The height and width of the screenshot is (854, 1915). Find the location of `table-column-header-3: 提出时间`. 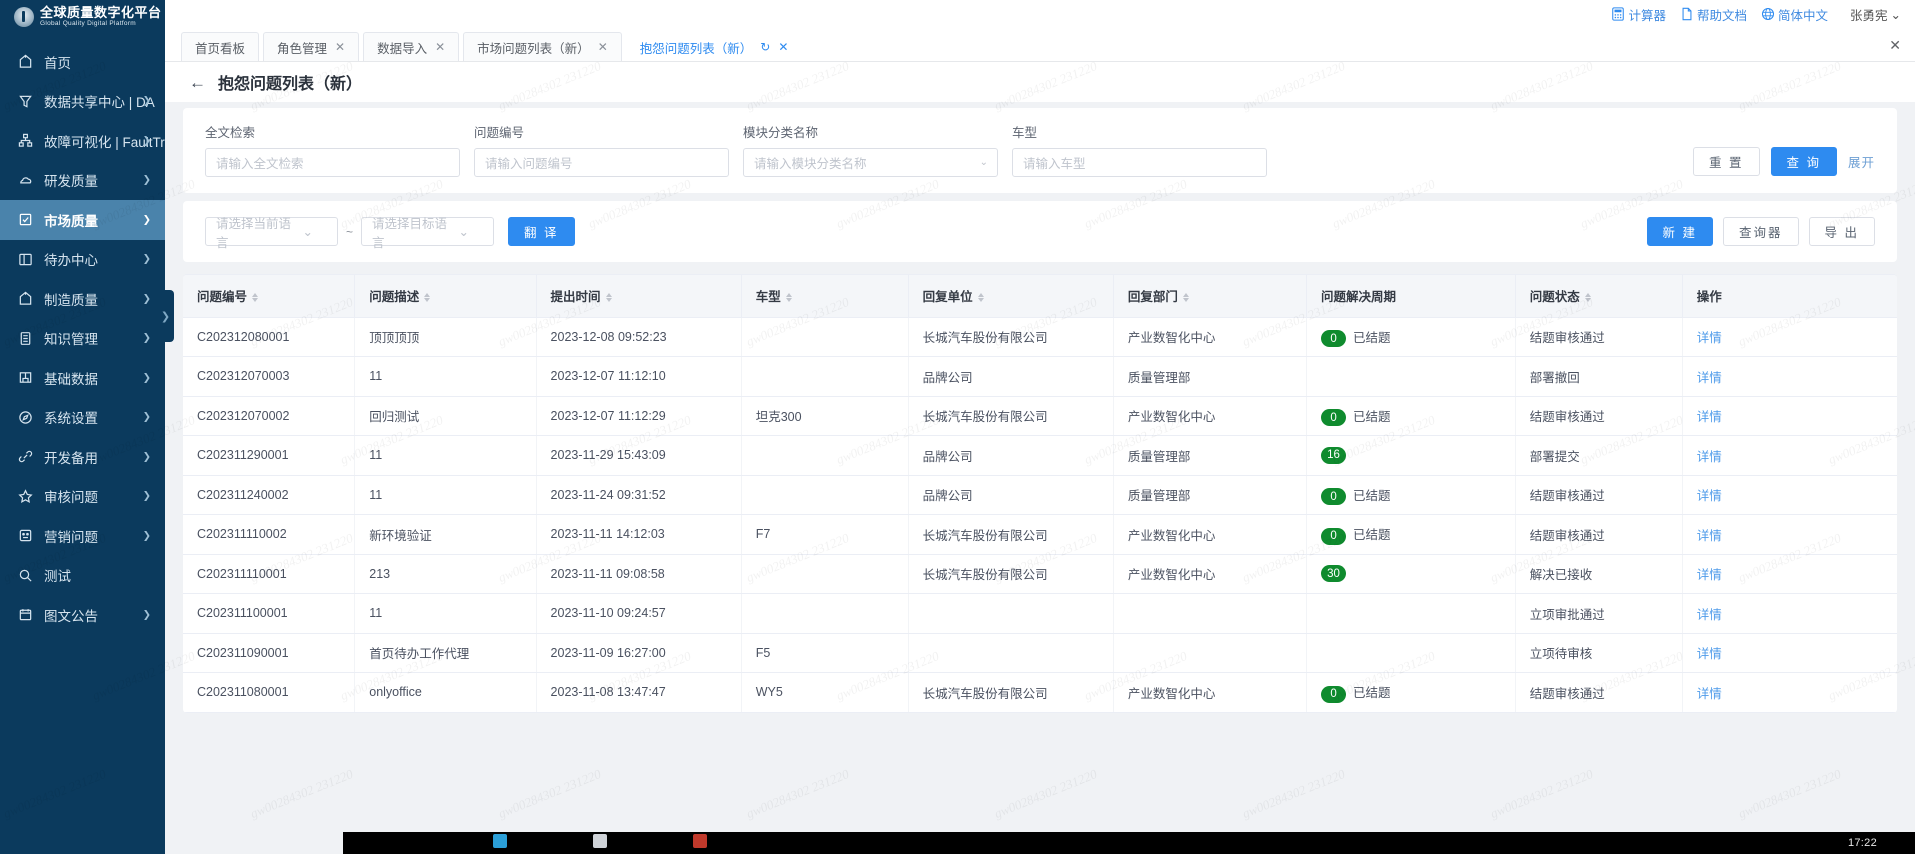

table-column-header-3: 提出时间 is located at coordinates (639, 296).